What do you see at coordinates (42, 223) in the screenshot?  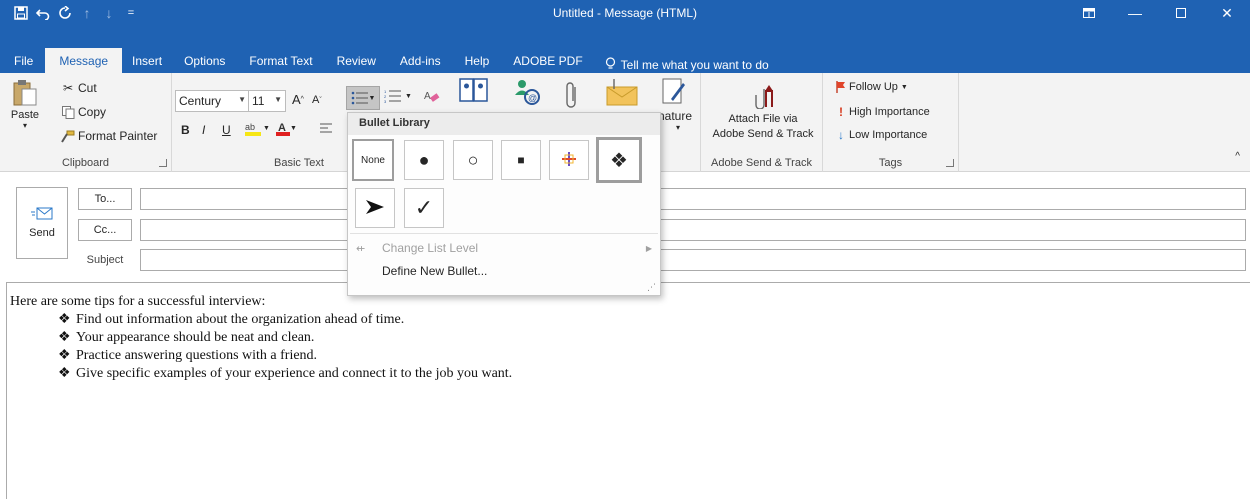 I see `send-button: Send` at bounding box center [42, 223].